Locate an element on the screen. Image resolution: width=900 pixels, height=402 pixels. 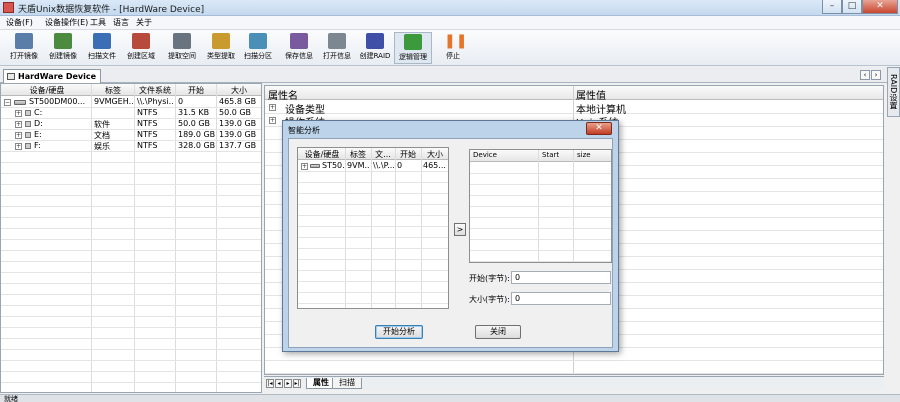
device-cell-label: 文档 is located at coordinates (102, 135).